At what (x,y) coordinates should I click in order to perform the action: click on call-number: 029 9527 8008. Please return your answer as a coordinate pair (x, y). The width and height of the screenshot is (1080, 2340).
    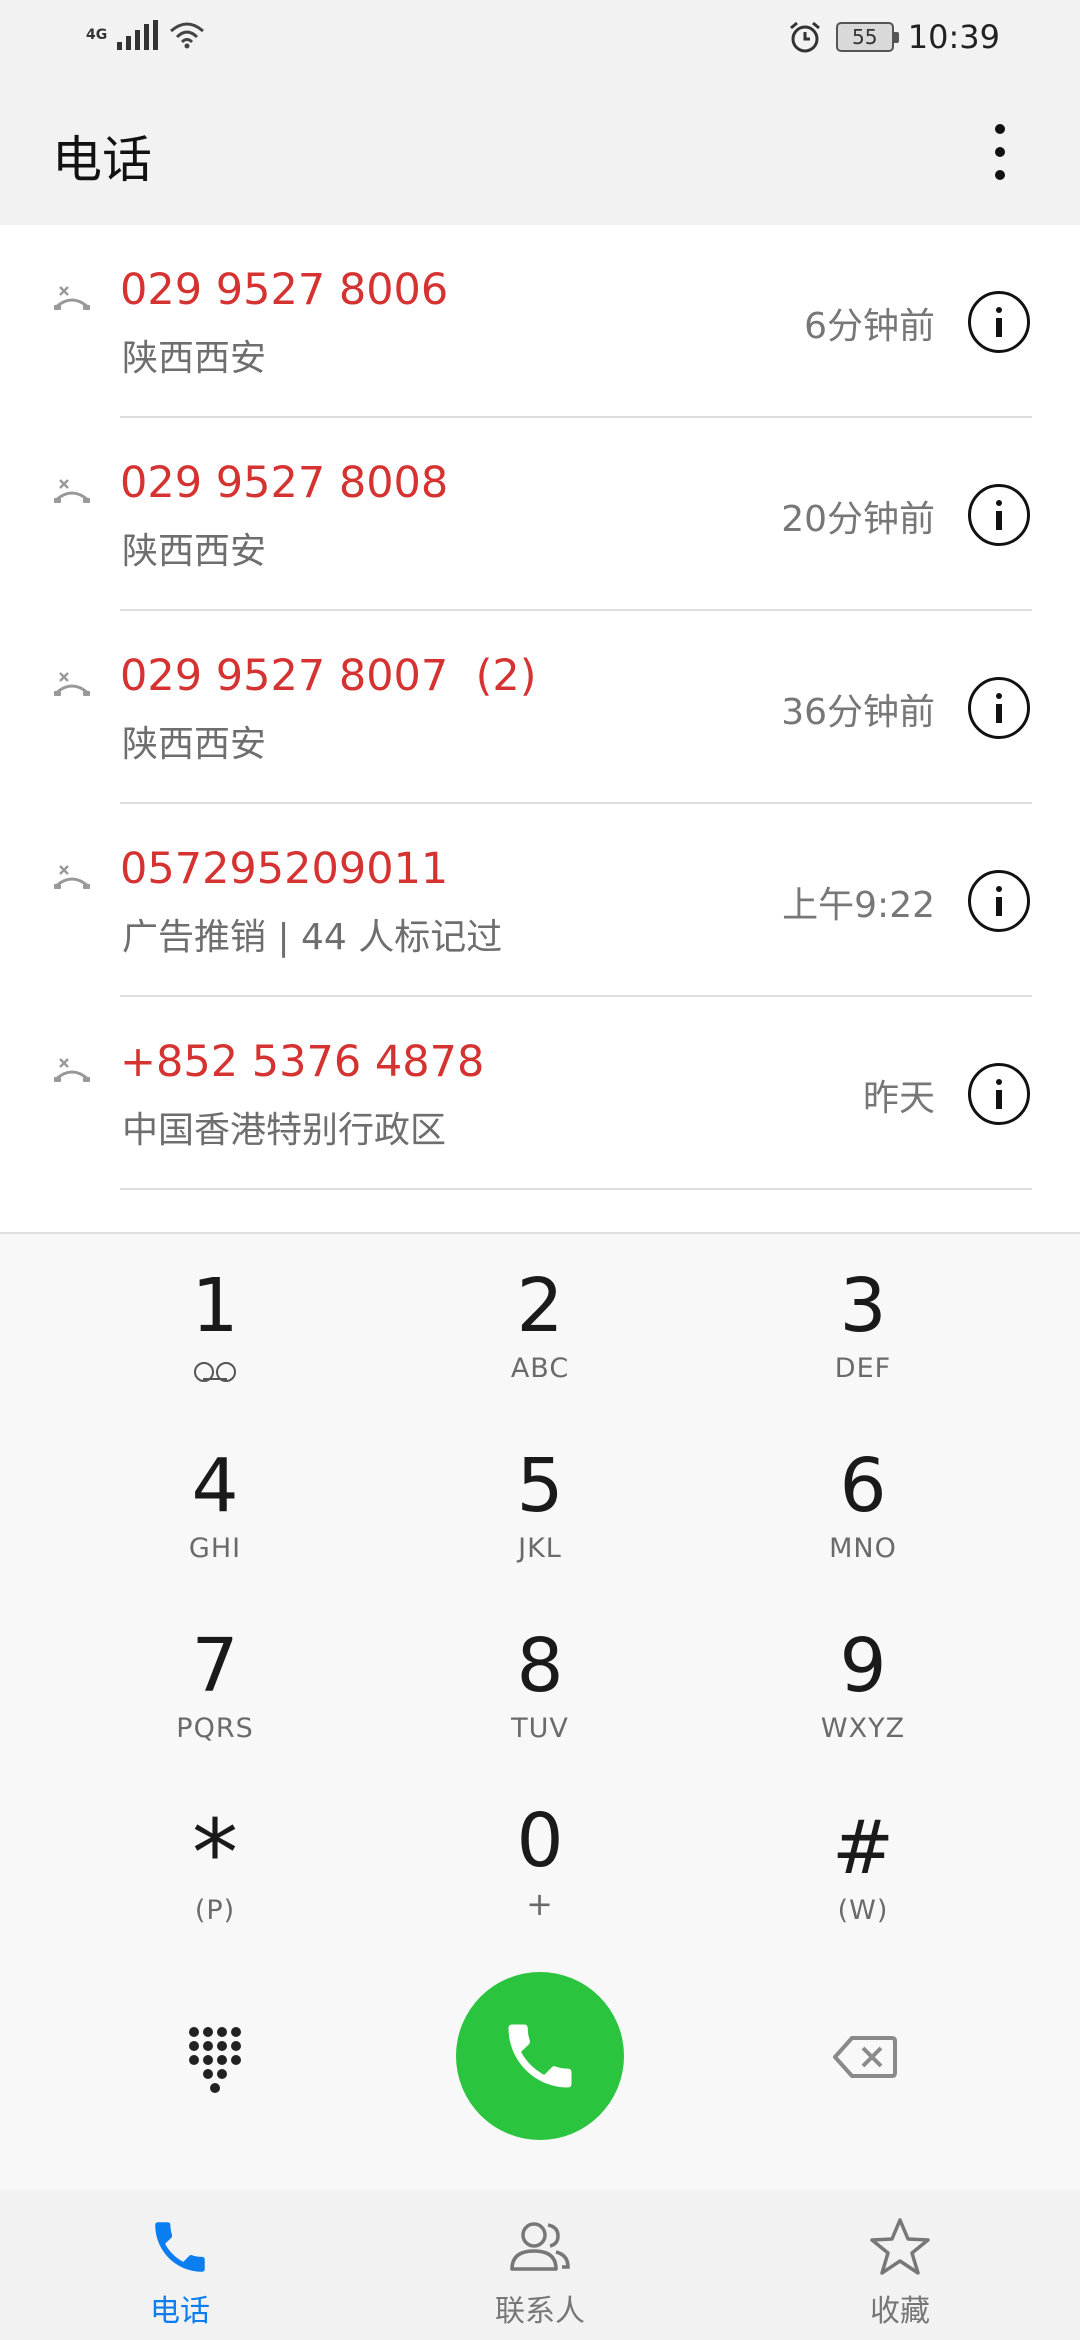
    Looking at the image, I should click on (284, 483).